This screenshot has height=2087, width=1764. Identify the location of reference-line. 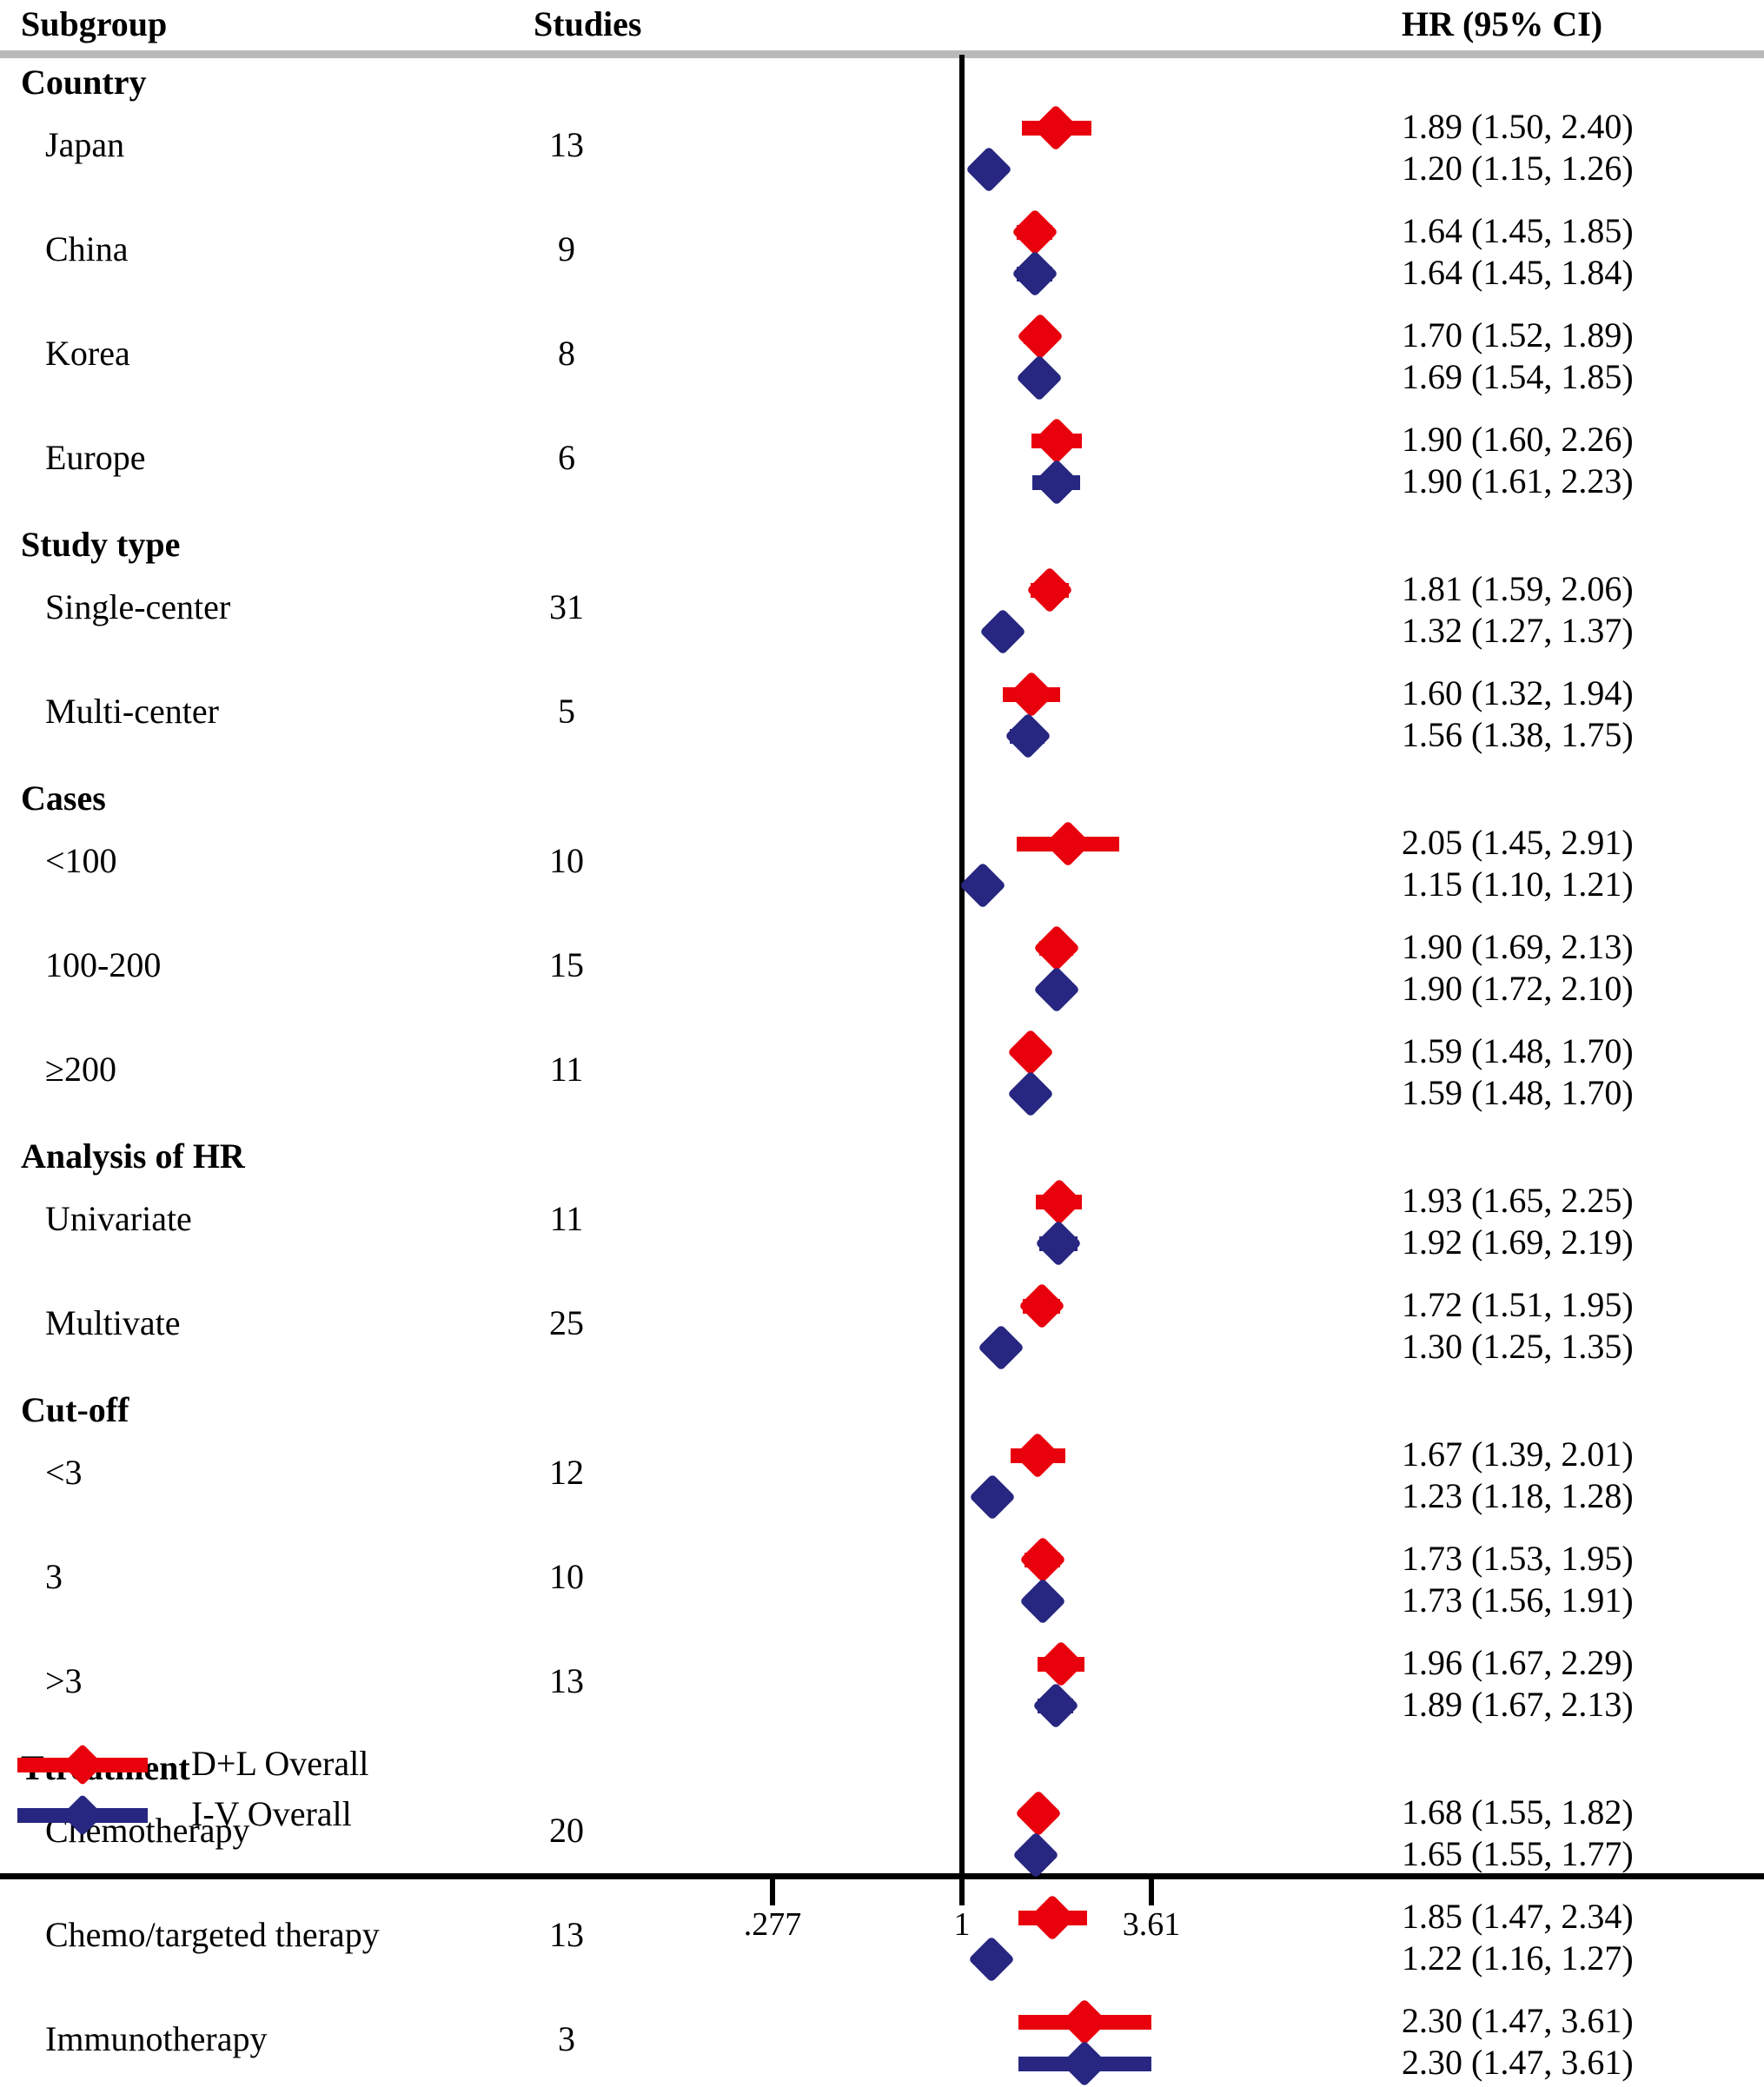
(962, 965).